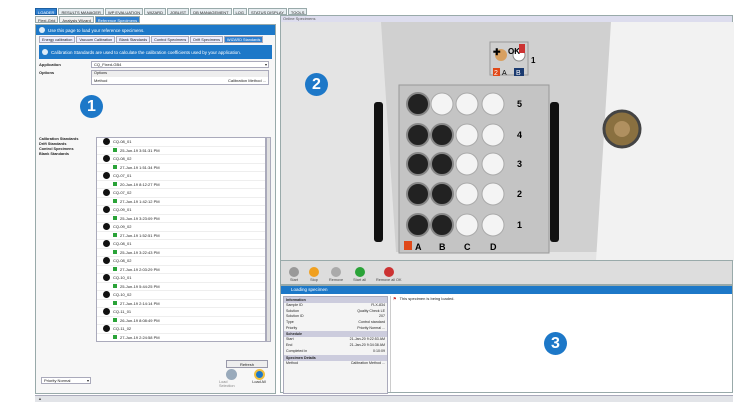 The height and width of the screenshot is (402, 748). I want to click on application-select: CQ_Fixed-GB4 ▾, so click(180, 64).